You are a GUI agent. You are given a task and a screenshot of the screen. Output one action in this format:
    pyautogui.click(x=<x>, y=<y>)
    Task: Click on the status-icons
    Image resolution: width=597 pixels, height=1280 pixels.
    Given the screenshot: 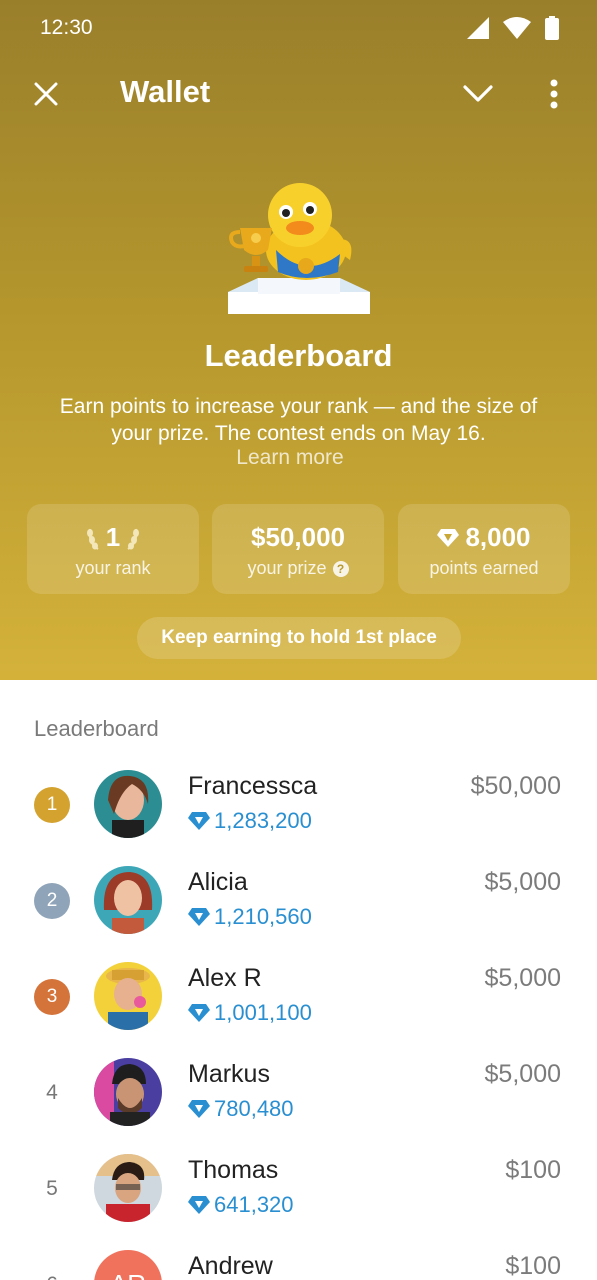 What is the action you would take?
    pyautogui.click(x=513, y=28)
    